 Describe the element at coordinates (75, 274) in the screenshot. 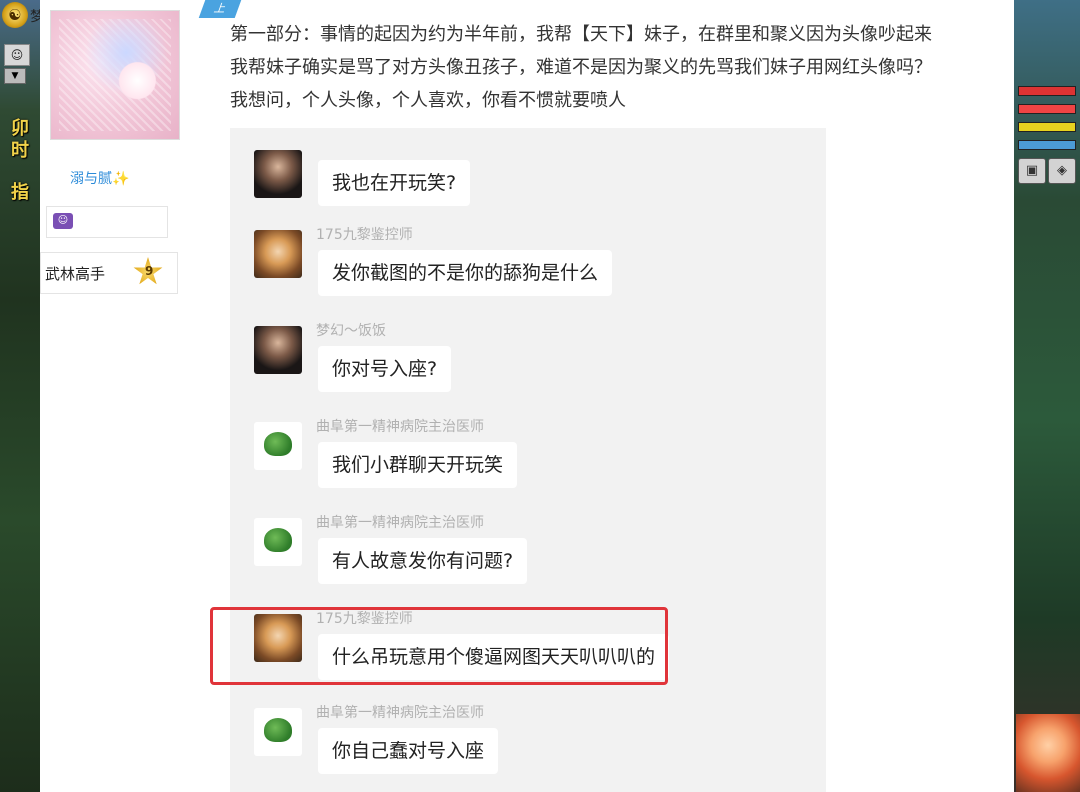

I see `rank-title: 武林高手` at that location.